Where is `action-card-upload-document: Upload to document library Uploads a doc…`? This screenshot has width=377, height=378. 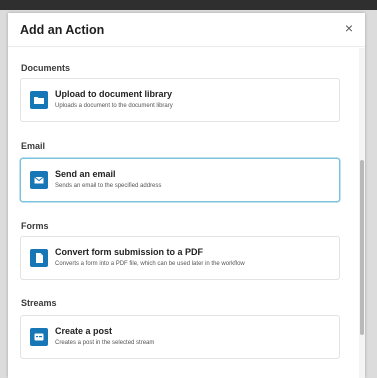
action-card-upload-document: Upload to document library Uploads a doc… is located at coordinates (180, 100).